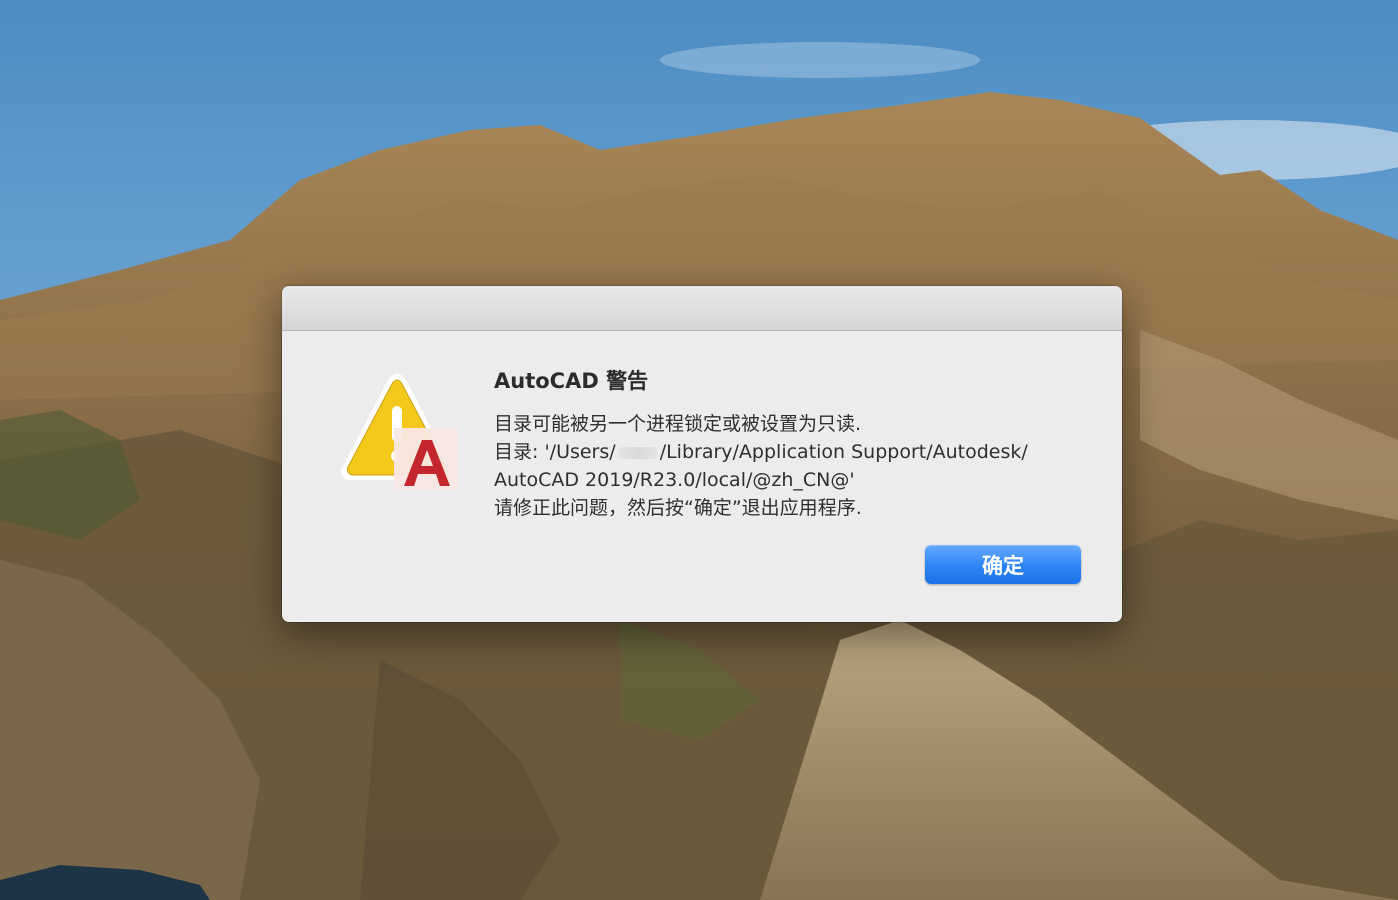 Image resolution: width=1398 pixels, height=900 pixels. What do you see at coordinates (637, 452) in the screenshot?
I see `redacted-username` at bounding box center [637, 452].